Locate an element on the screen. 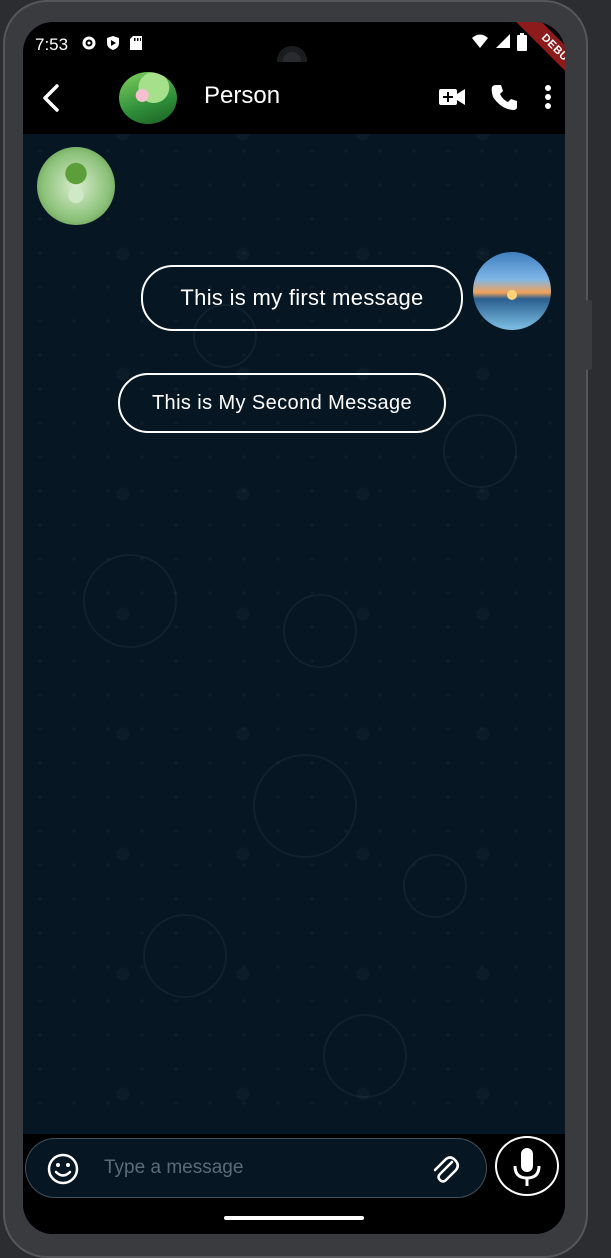  contact-name: Person is located at coordinates (242, 96).